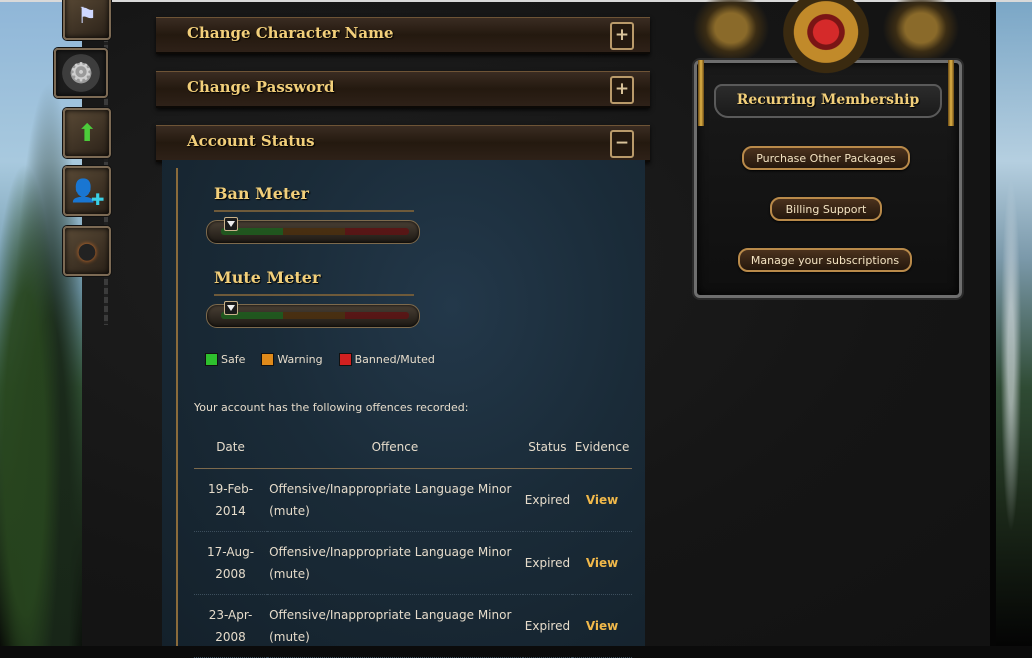 This screenshot has width=1032, height=658. I want to click on swatch-safe, so click(211, 359).